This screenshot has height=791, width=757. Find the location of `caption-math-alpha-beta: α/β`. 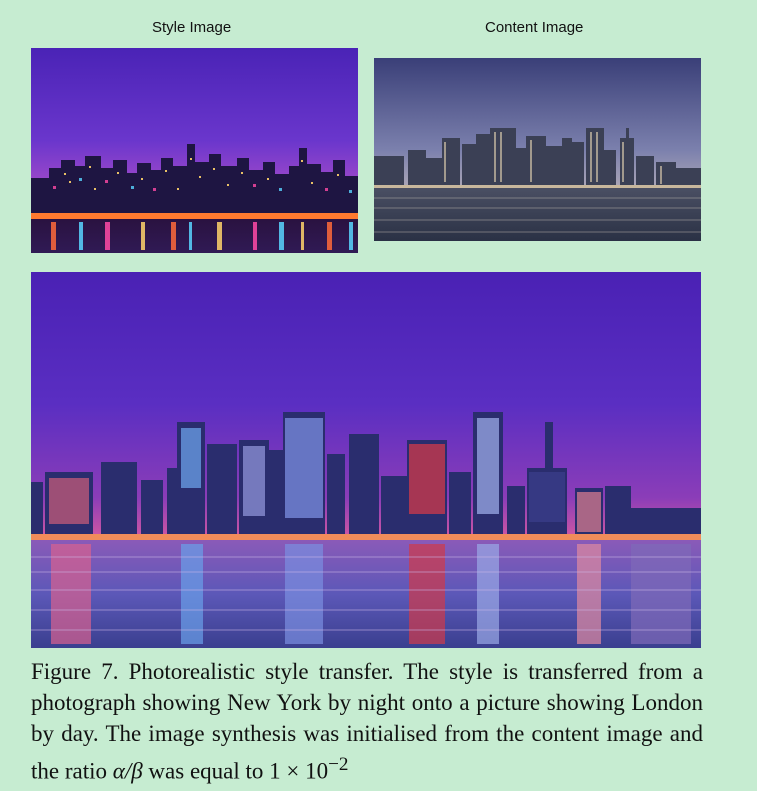

caption-math-alpha-beta: α/β is located at coordinates (127, 771).